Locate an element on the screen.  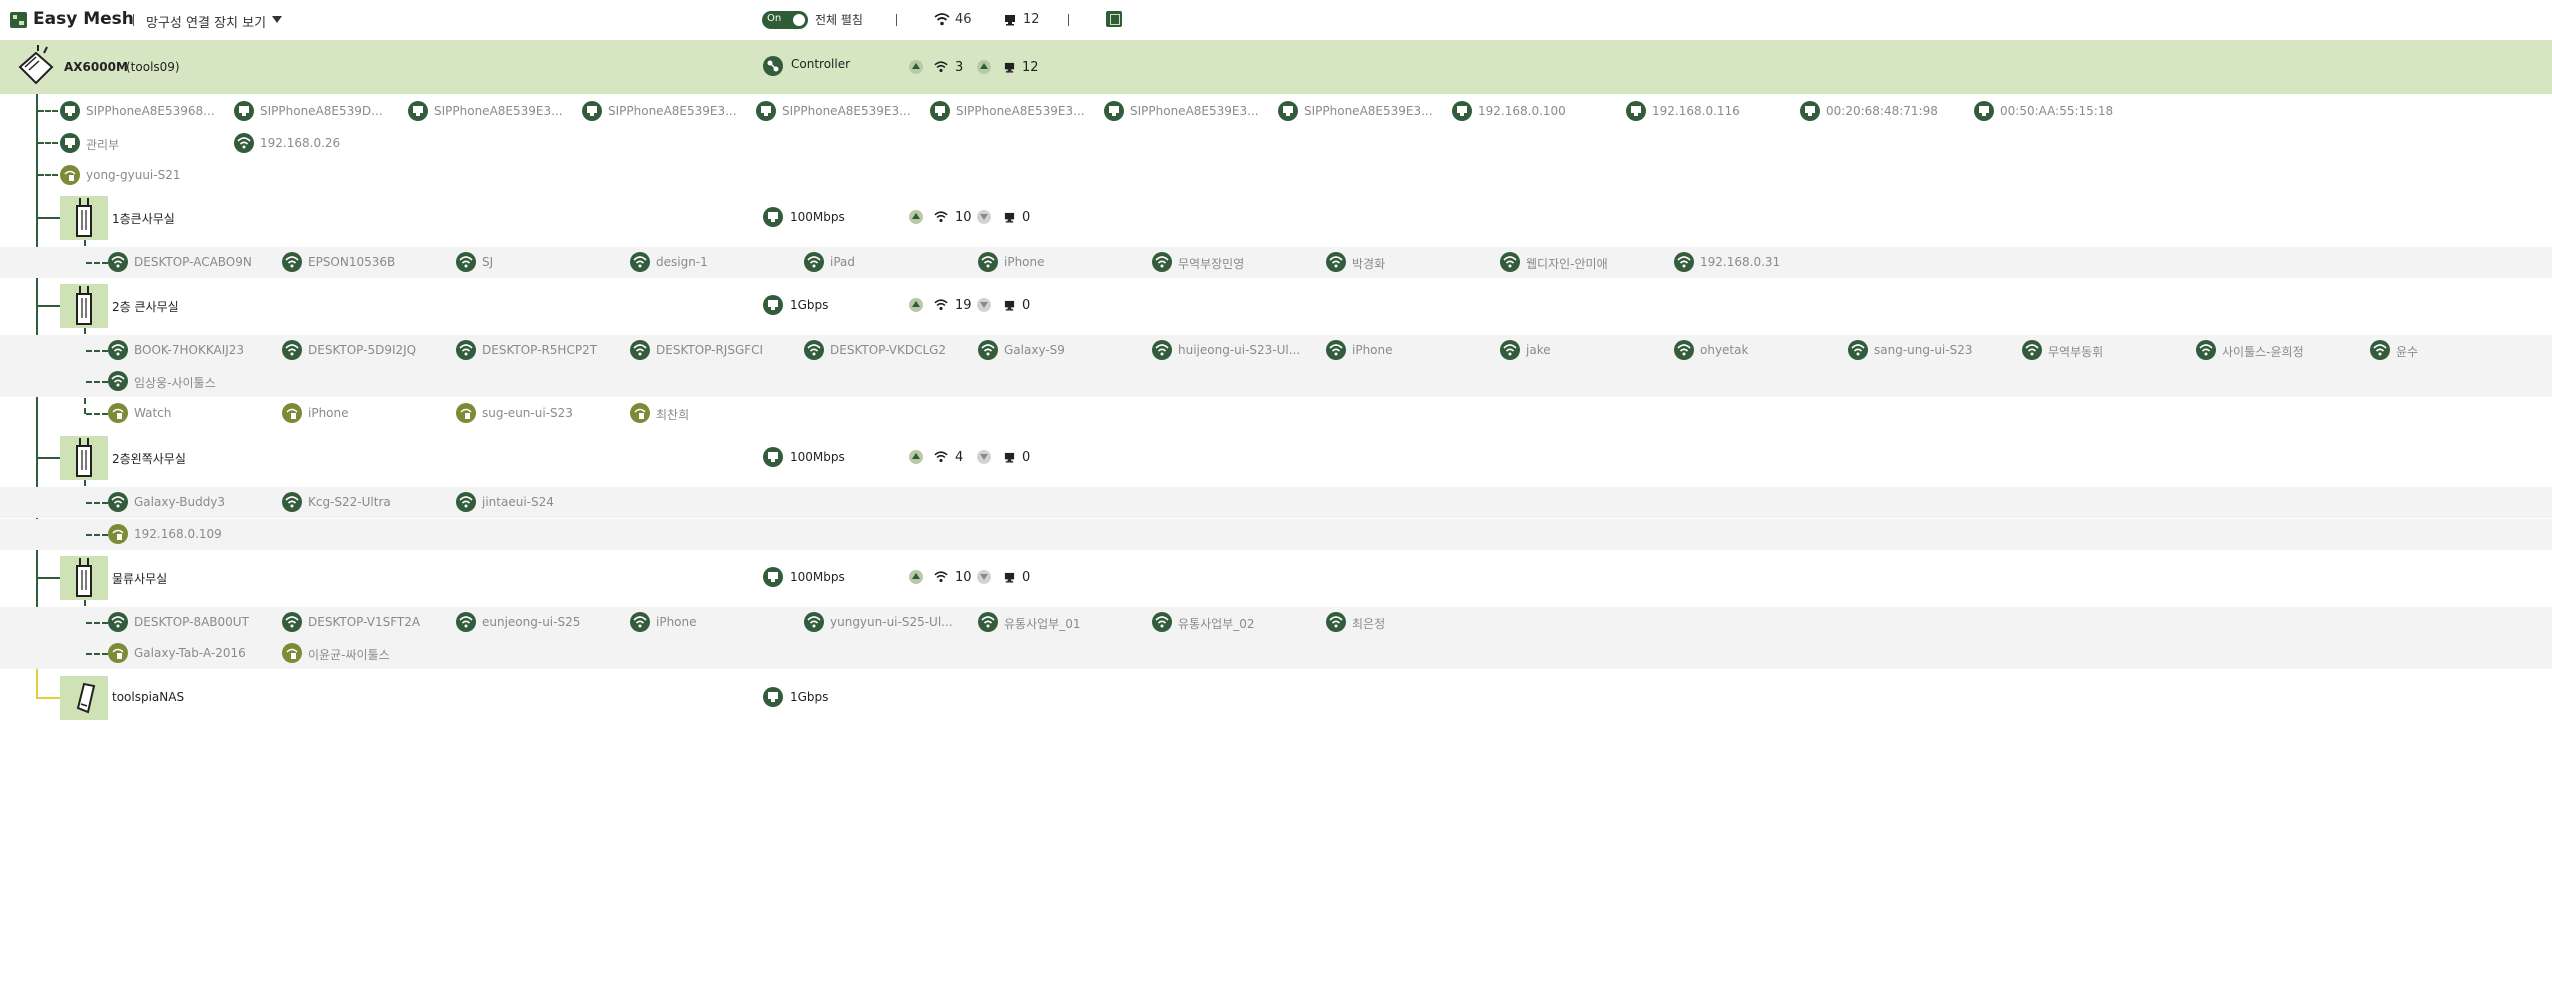
device-label: Watch is located at coordinates (152, 413).